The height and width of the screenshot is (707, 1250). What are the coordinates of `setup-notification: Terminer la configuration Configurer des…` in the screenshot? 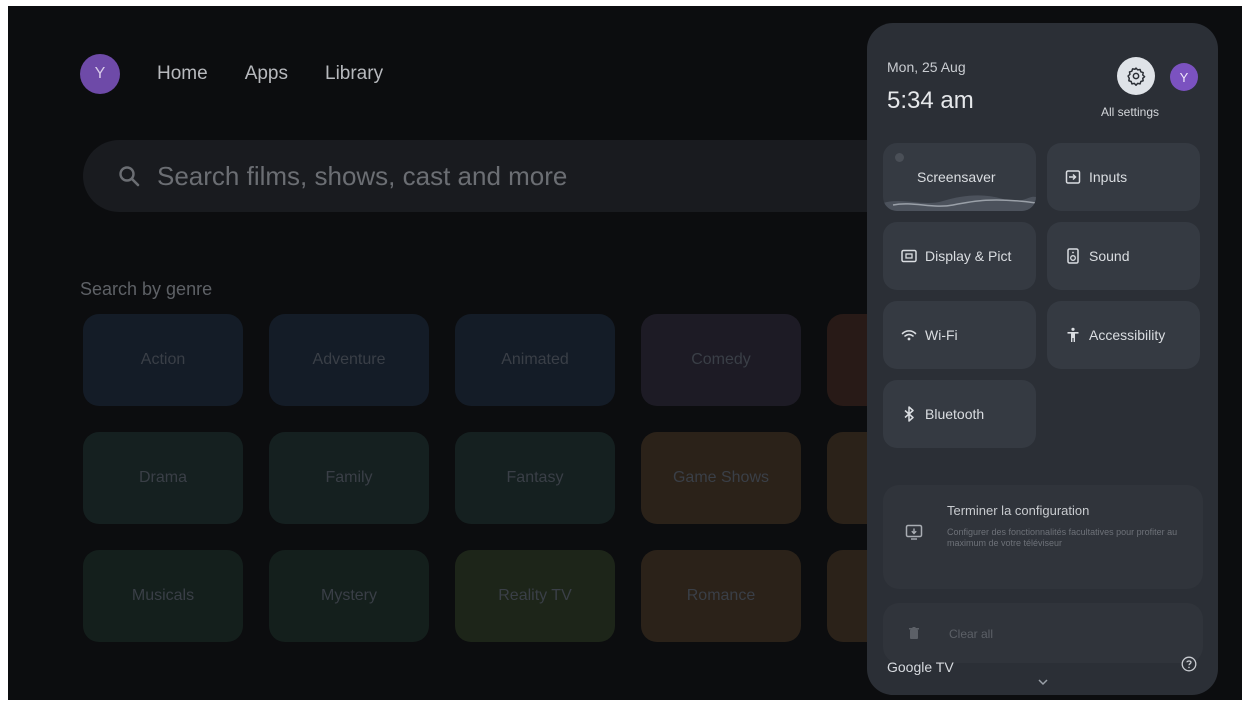 It's located at (1043, 537).